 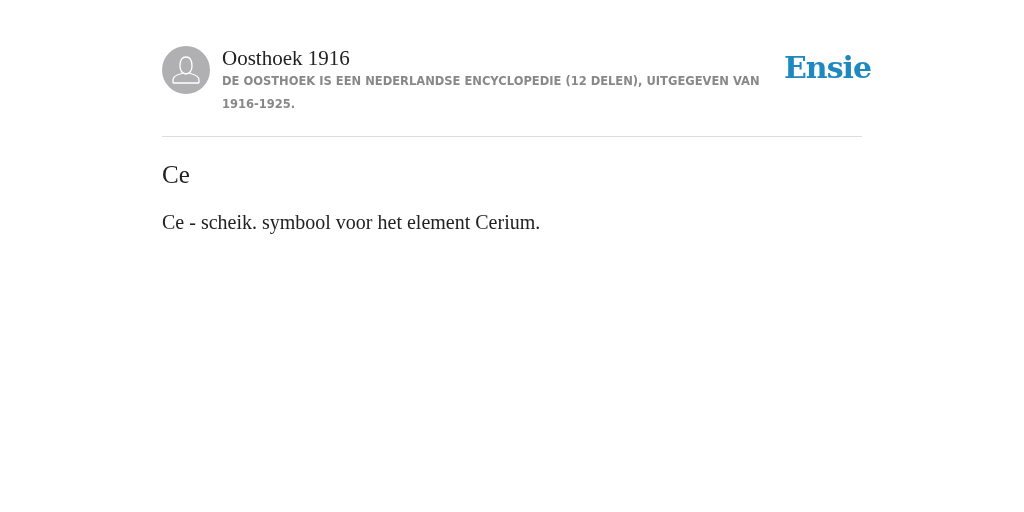 What do you see at coordinates (352, 222) in the screenshot?
I see `article-text: Ce - scheik. symbool voor het element Cerium.` at bounding box center [352, 222].